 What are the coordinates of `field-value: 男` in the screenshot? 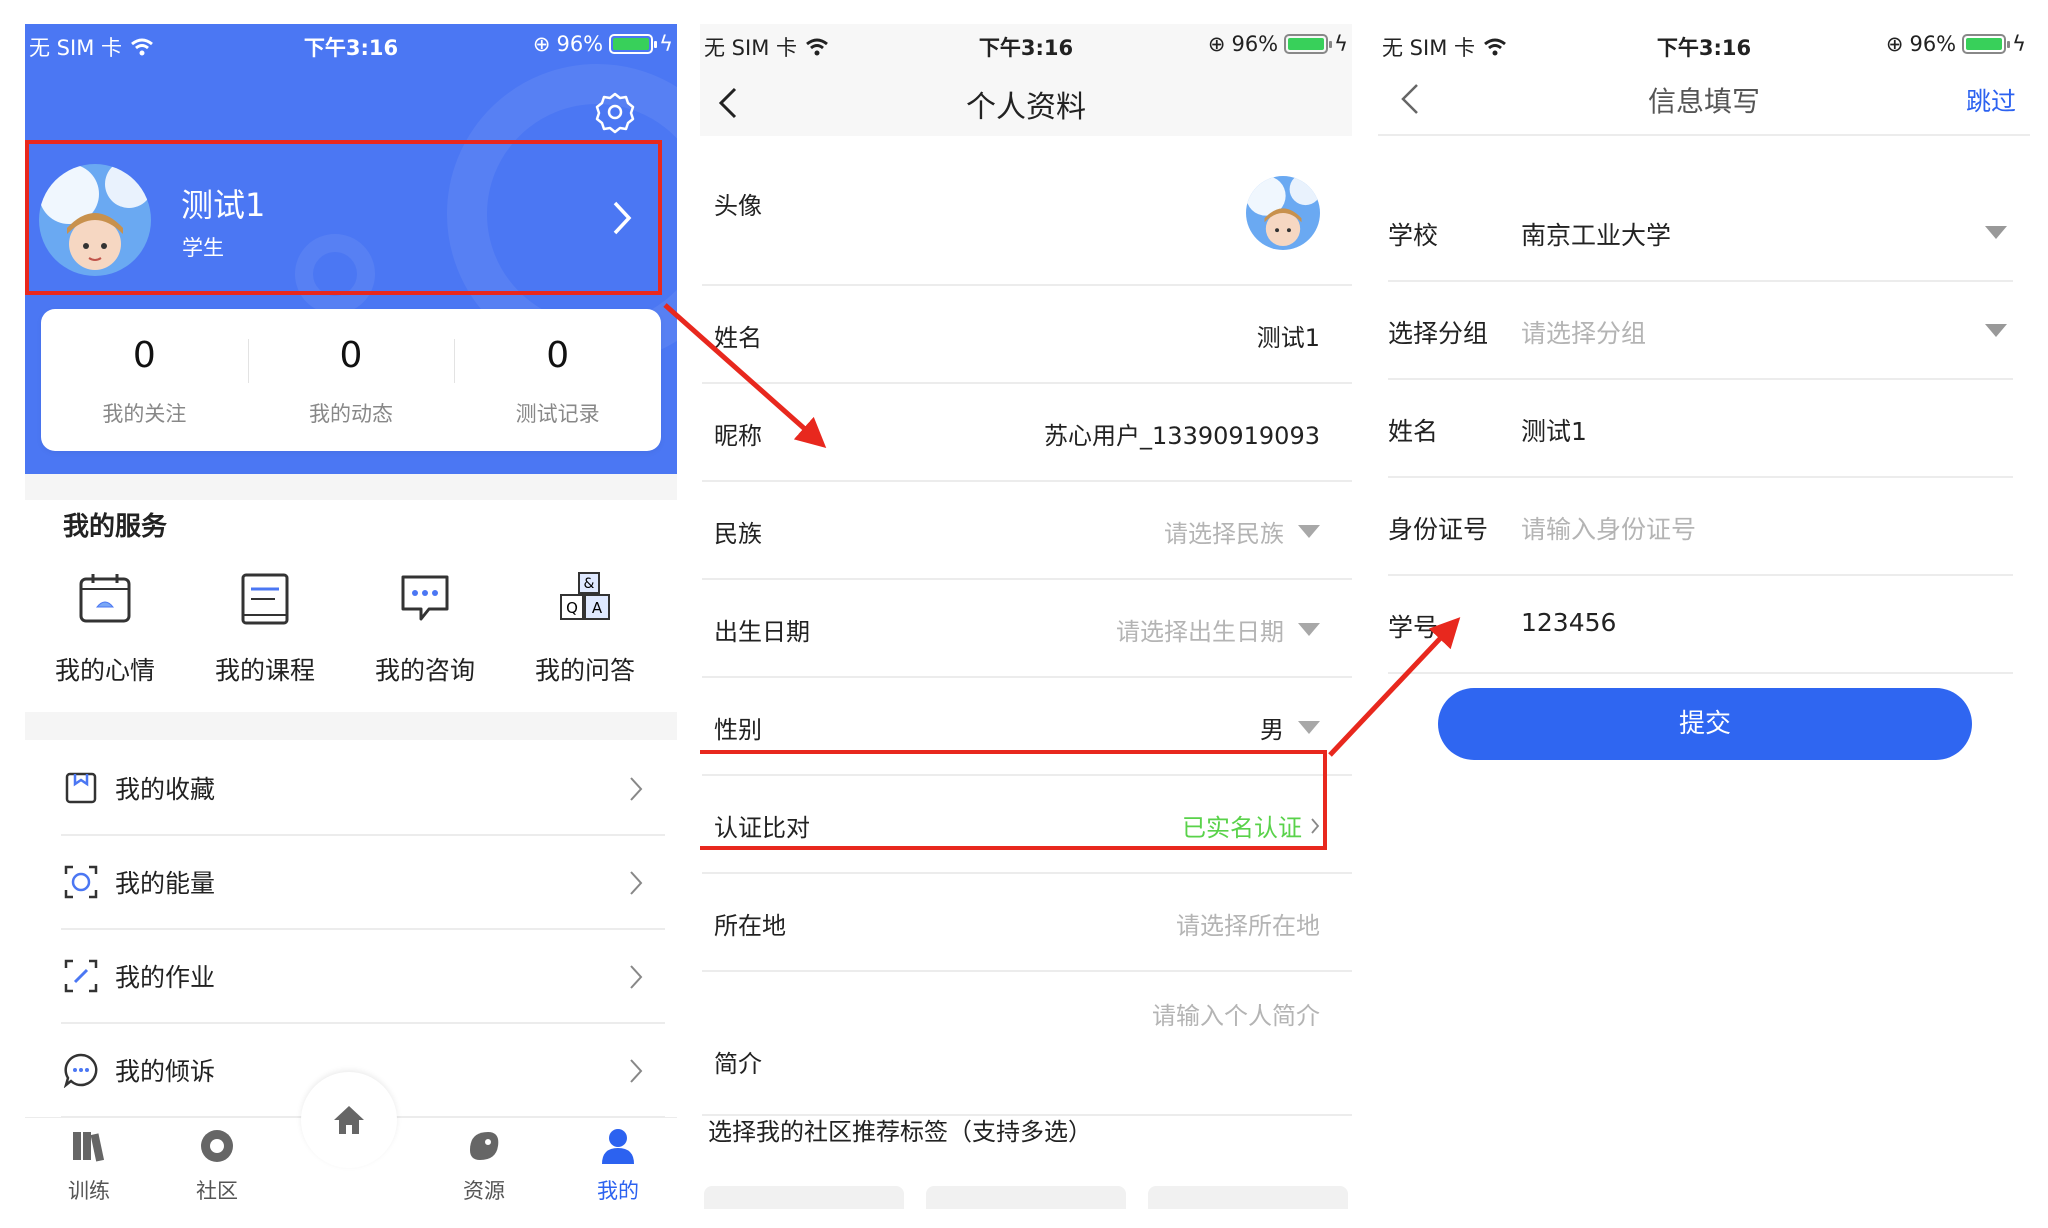 It's located at (1272, 730).